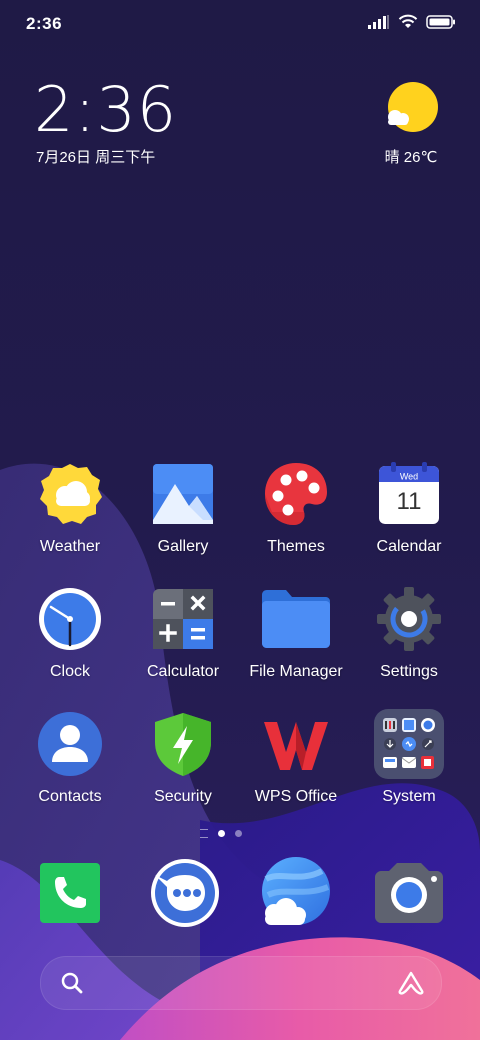  What do you see at coordinates (70, 619) in the screenshot?
I see `clock-icon` at bounding box center [70, 619].